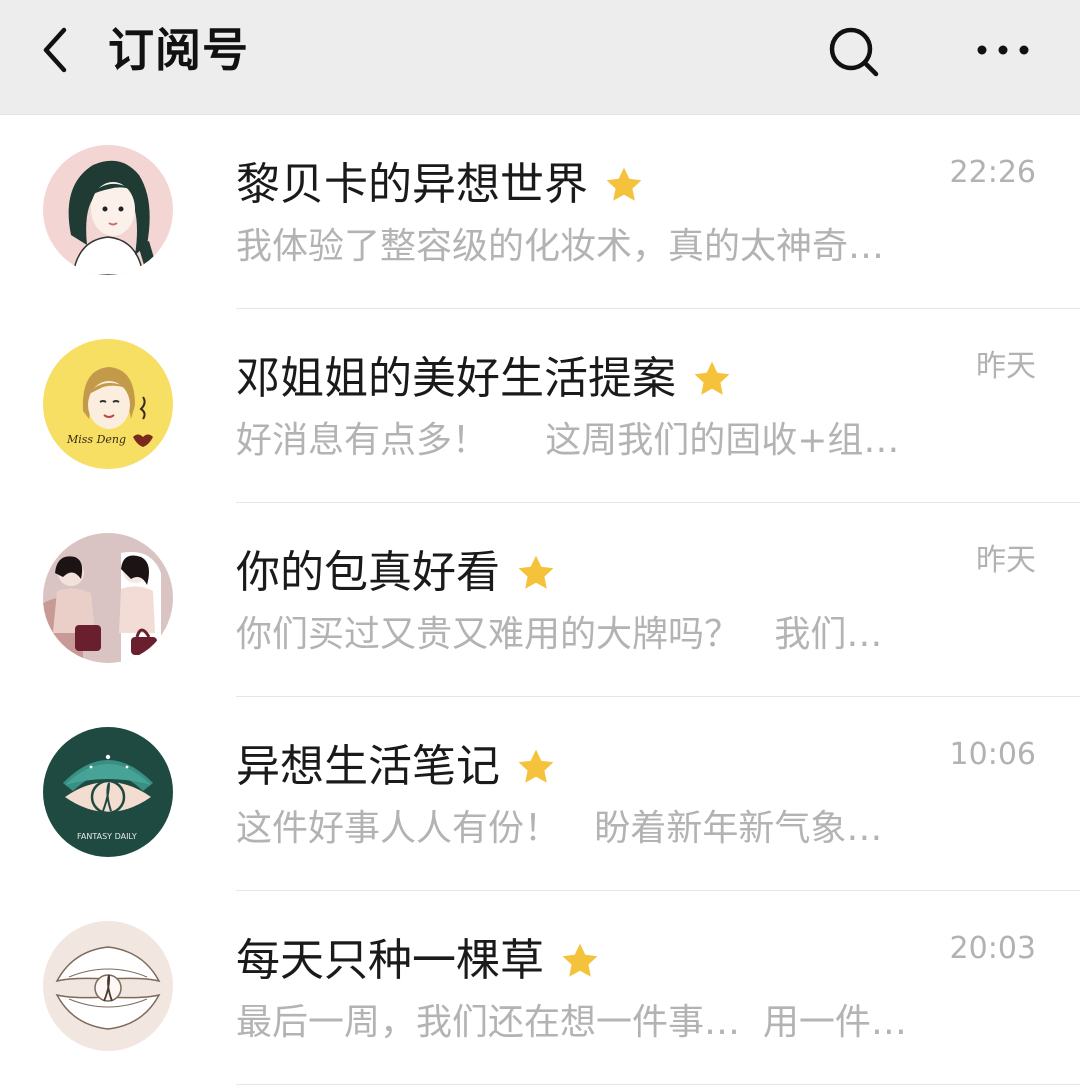 This screenshot has width=1080, height=1092. What do you see at coordinates (992, 754) in the screenshot?
I see `timestamp: 10:06` at bounding box center [992, 754].